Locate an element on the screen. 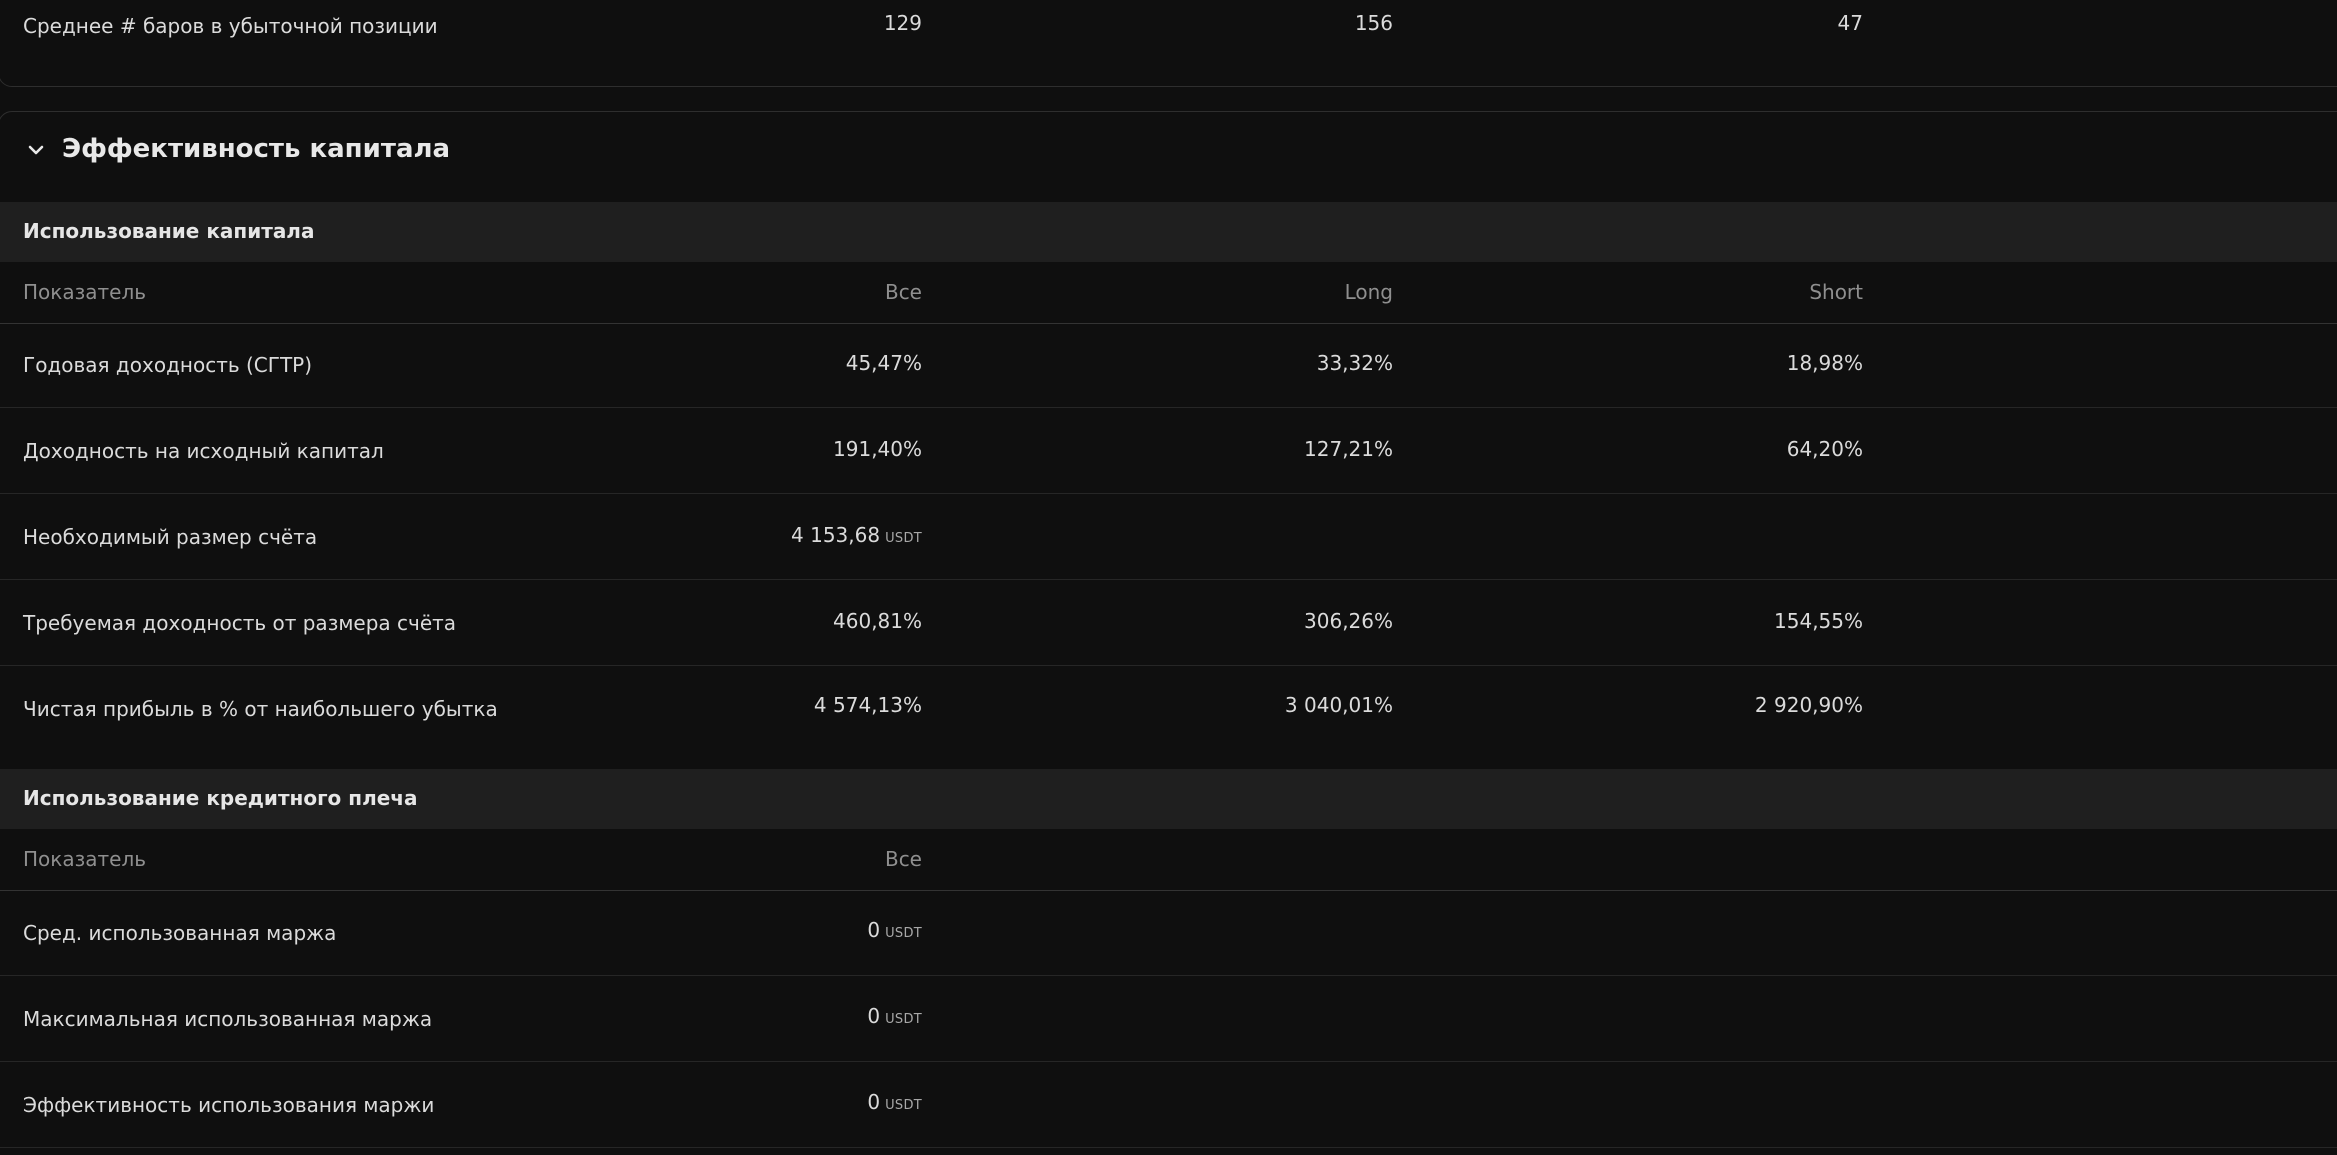 The height and width of the screenshot is (1155, 2337). value-all: 4 153,68 USDT is located at coordinates (856, 535).